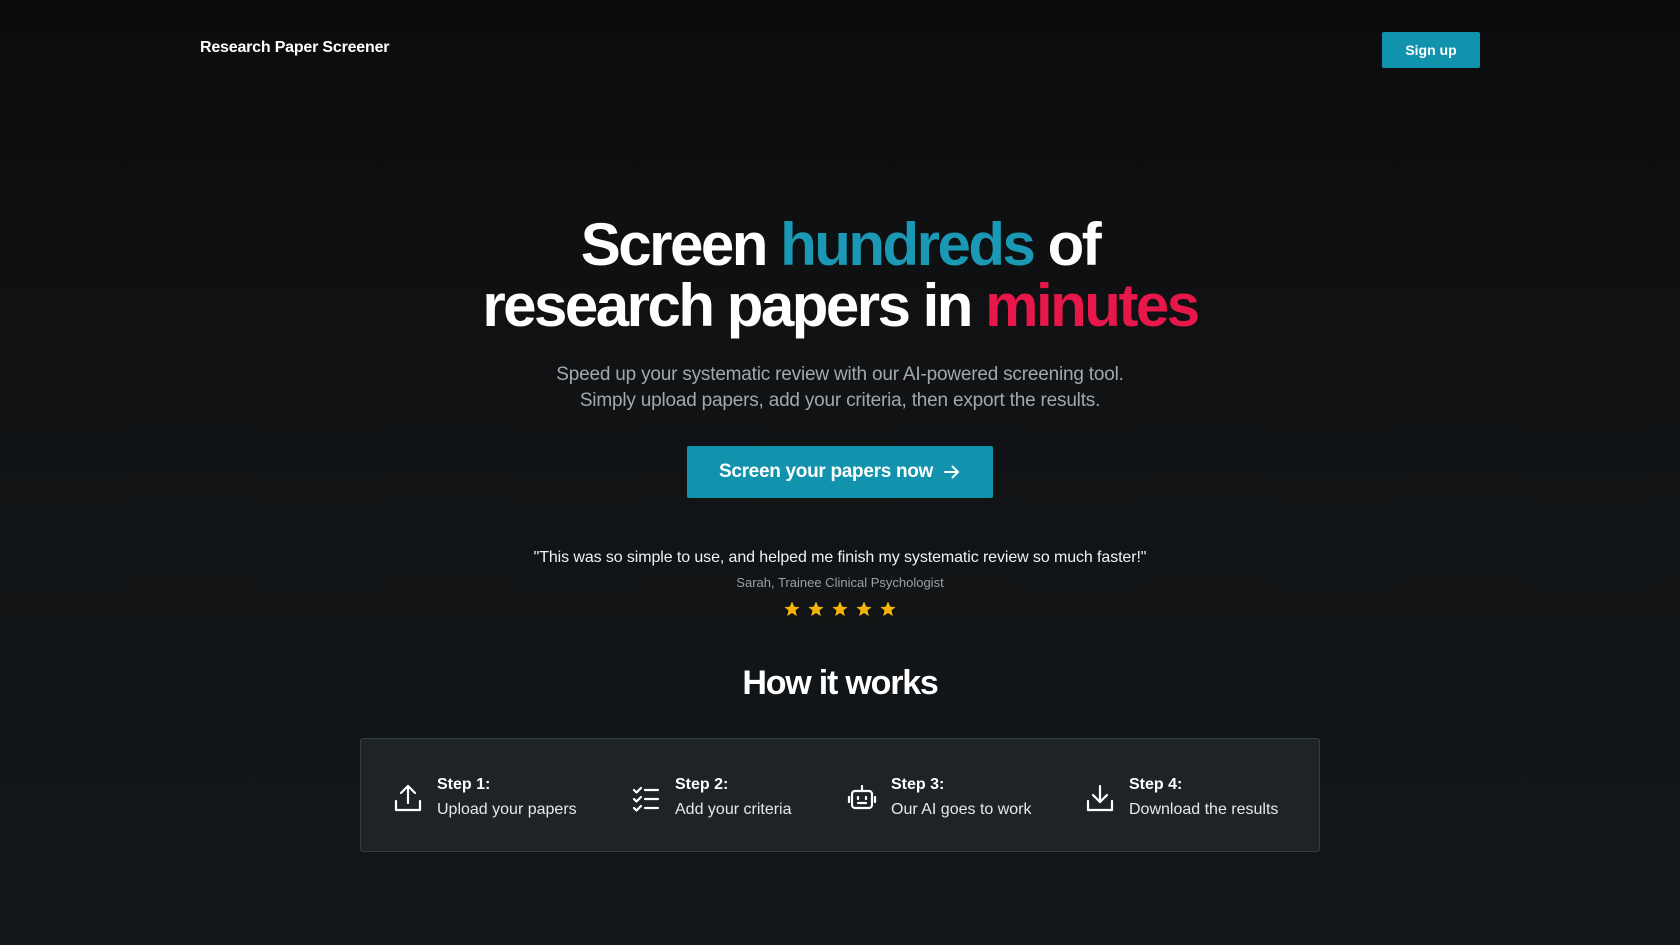 The width and height of the screenshot is (1680, 945). What do you see at coordinates (918, 784) in the screenshot?
I see `step-3-label: Step 3:` at bounding box center [918, 784].